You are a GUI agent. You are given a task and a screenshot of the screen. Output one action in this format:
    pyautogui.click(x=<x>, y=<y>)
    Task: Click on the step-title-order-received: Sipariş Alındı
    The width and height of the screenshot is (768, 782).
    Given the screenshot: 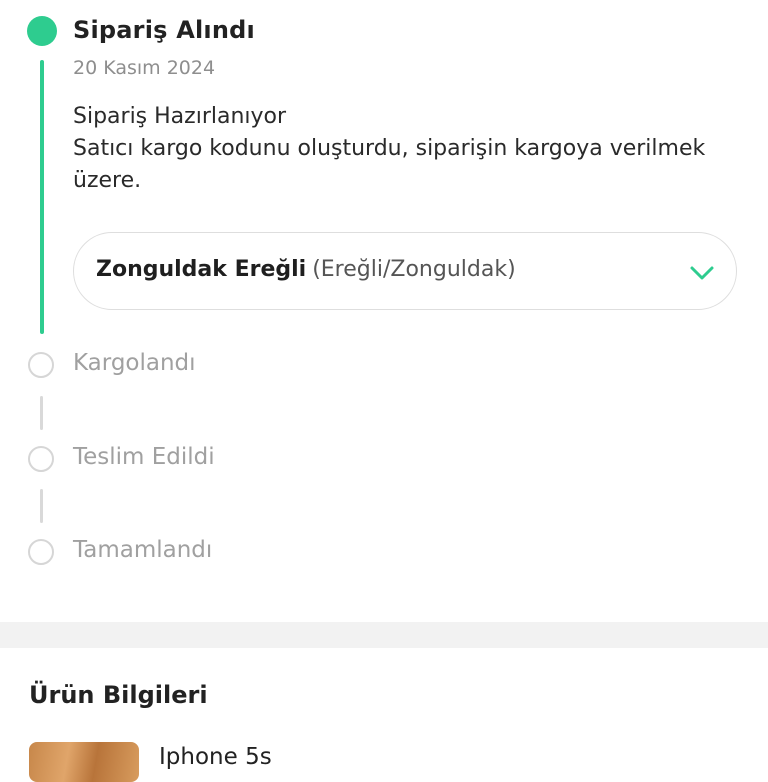 What is the action you would take?
    pyautogui.click(x=164, y=30)
    